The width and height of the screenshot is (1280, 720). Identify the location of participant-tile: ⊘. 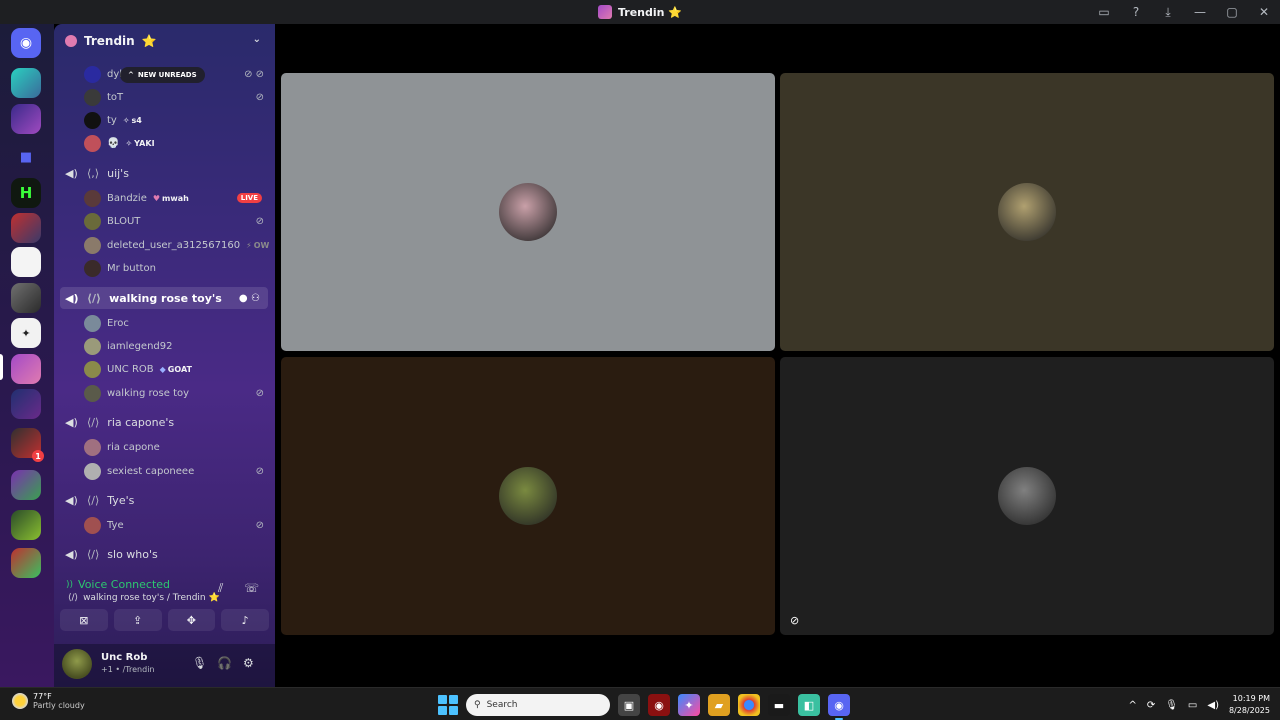
(1027, 496).